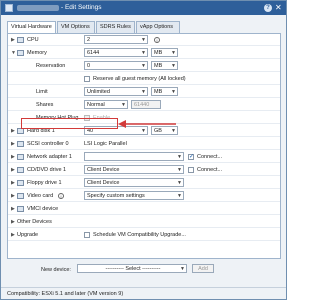 The width and height of the screenshot is (320, 300). What do you see at coordinates (20, 170) in the screenshot?
I see `cd-dvd-icon` at bounding box center [20, 170].